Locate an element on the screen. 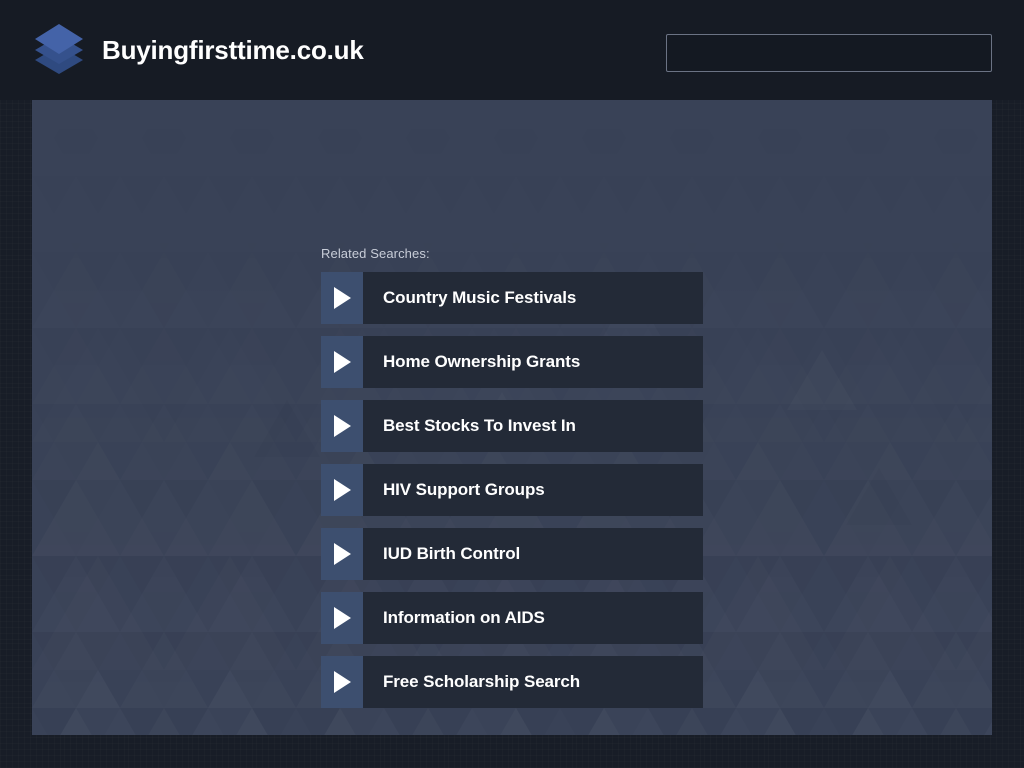  related-search-label: Information on AIDS is located at coordinates (533, 618).